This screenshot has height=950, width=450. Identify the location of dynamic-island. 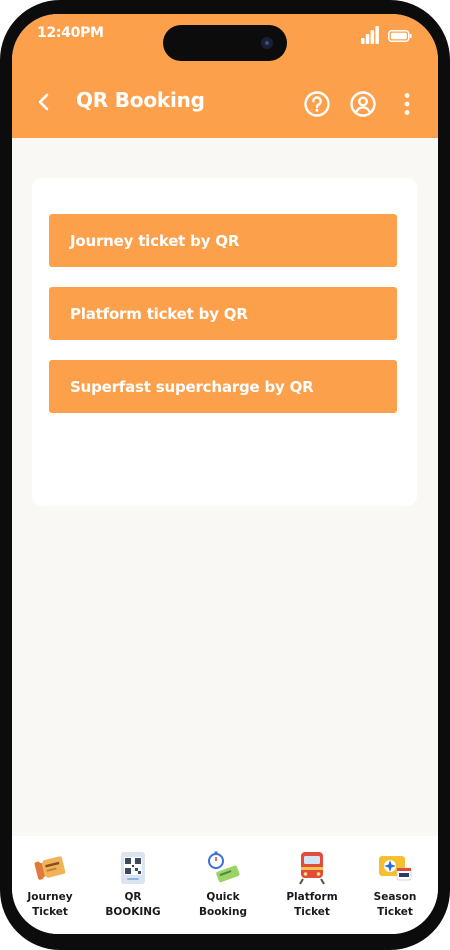
(225, 43).